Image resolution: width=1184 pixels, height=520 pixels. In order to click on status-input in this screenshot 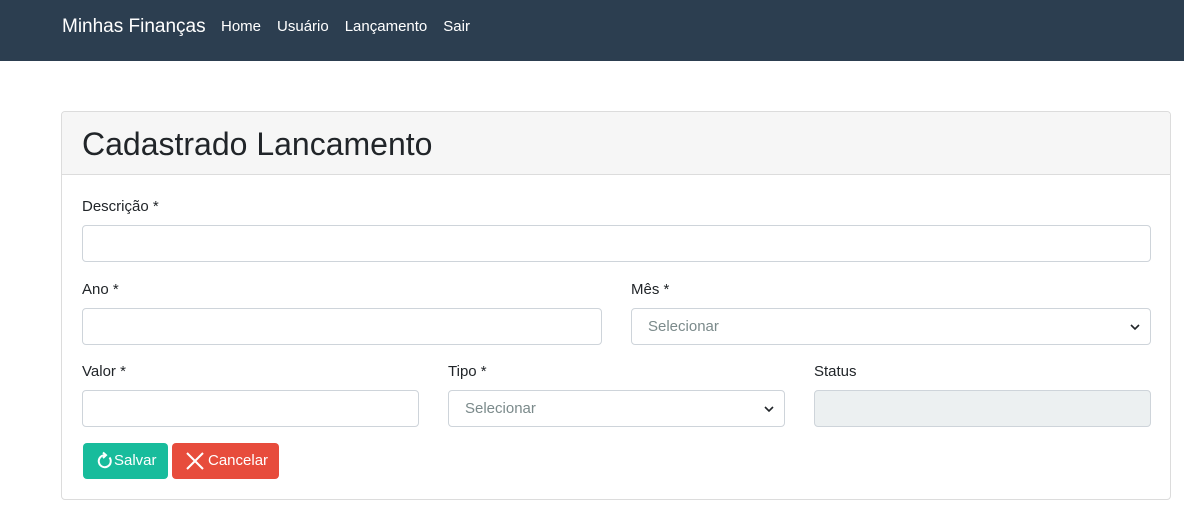, I will do `click(982, 408)`.